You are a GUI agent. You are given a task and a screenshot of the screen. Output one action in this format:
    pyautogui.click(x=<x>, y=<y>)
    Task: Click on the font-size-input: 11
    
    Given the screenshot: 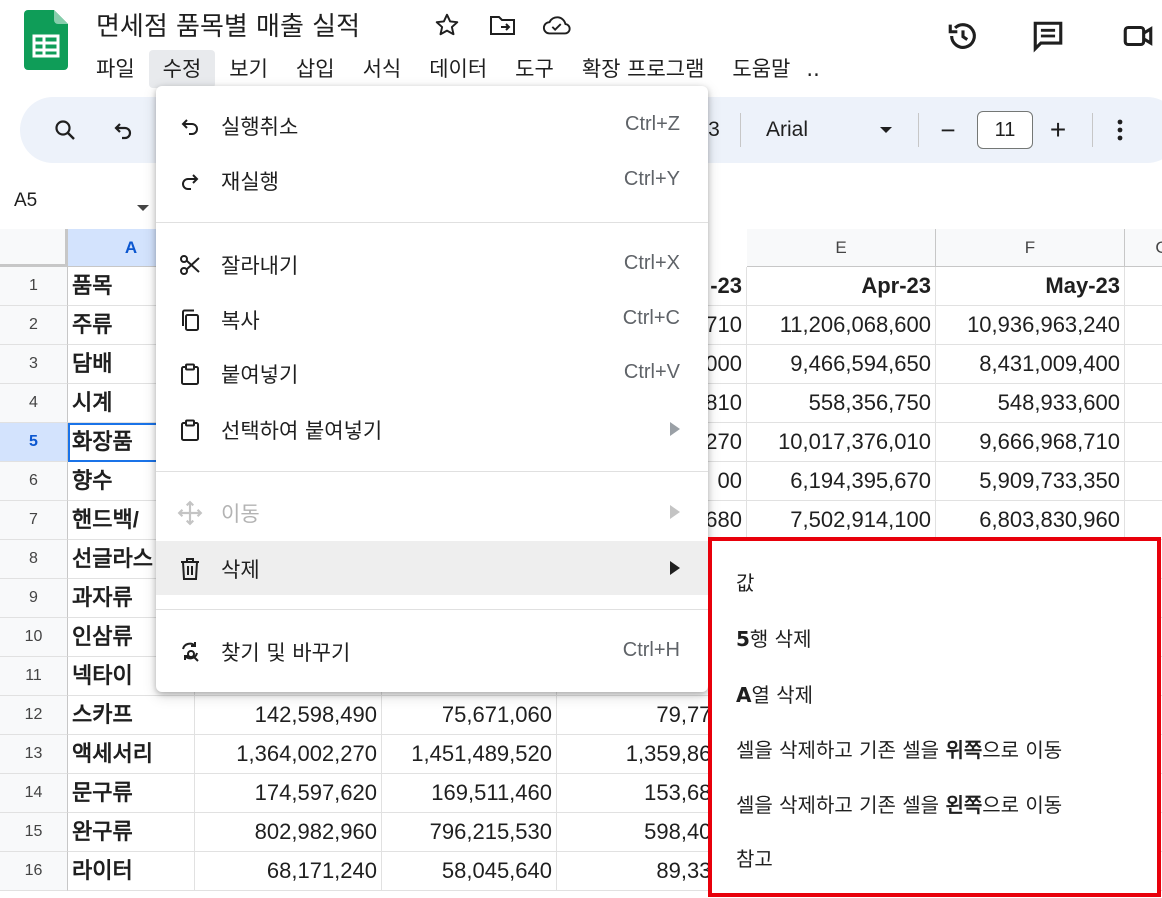 What is the action you would take?
    pyautogui.click(x=1005, y=130)
    